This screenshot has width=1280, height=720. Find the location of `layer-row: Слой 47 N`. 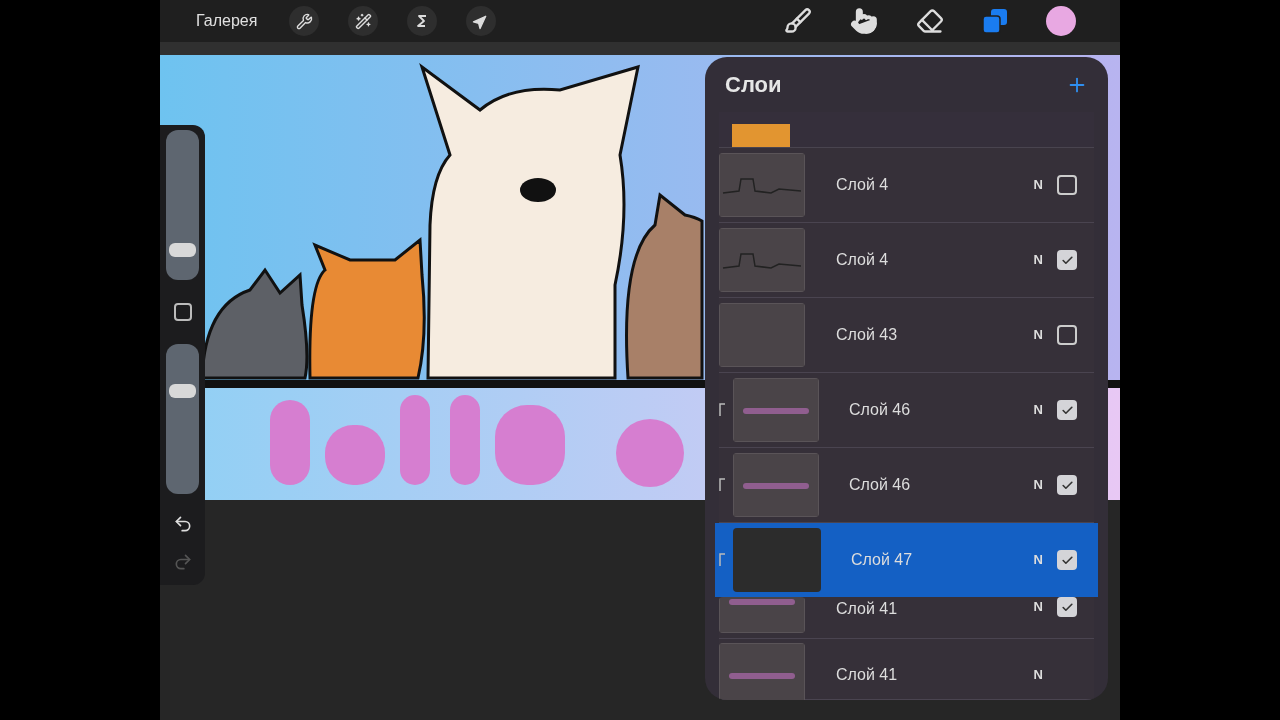

layer-row: Слой 47 N is located at coordinates (906, 560).